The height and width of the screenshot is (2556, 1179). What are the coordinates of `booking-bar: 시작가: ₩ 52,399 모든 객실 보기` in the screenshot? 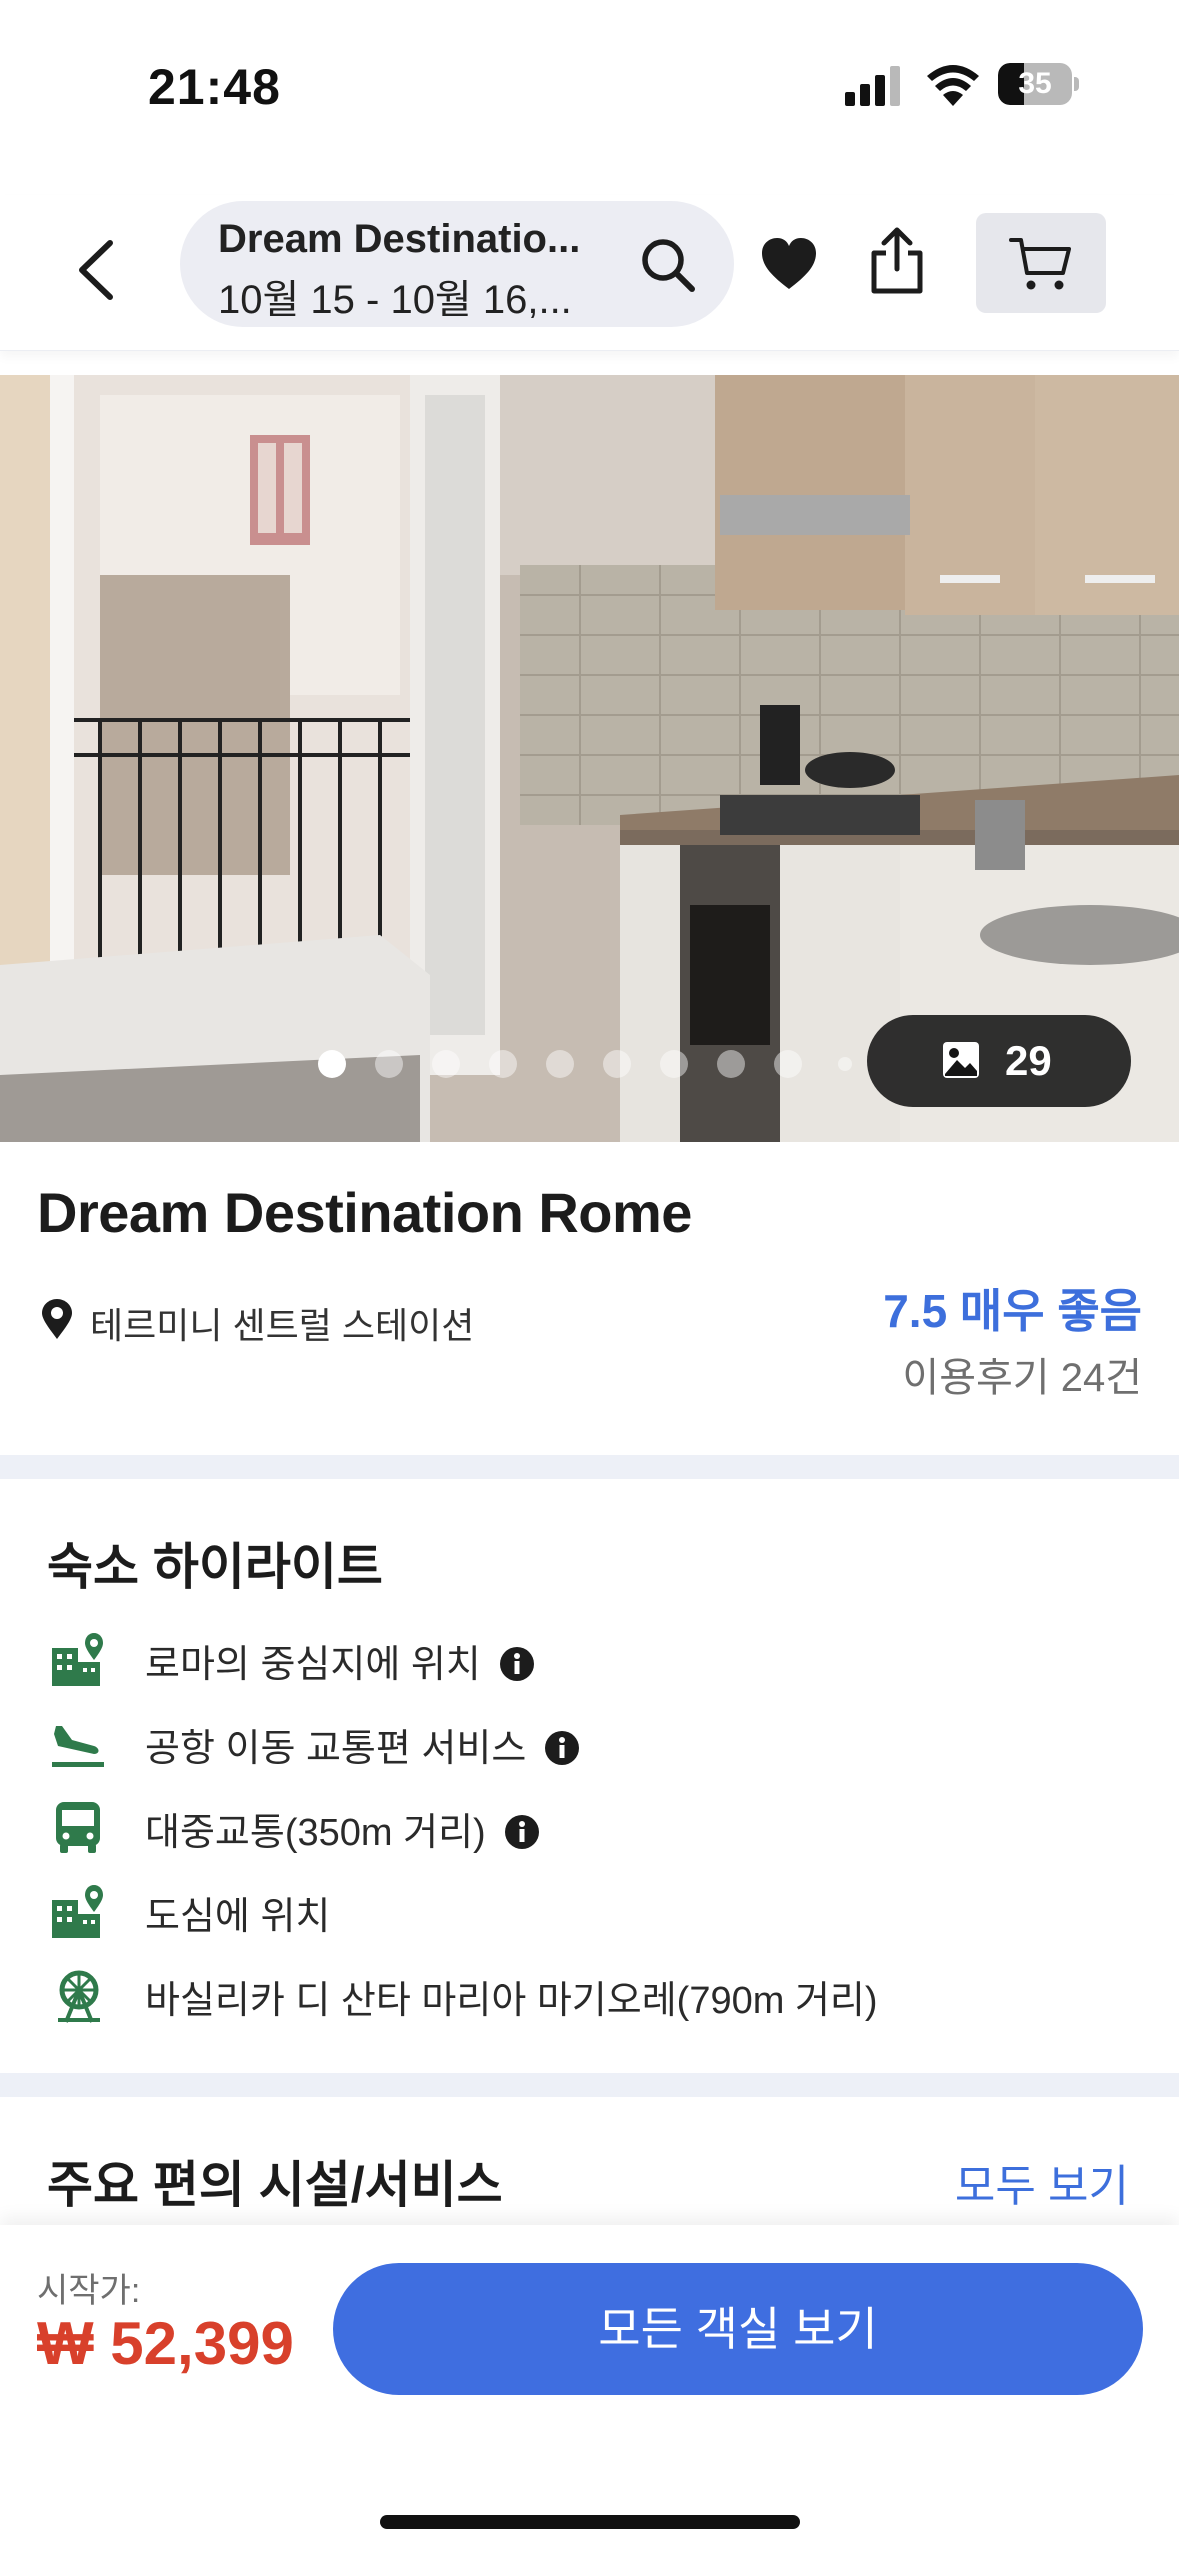 It's located at (589, 2390).